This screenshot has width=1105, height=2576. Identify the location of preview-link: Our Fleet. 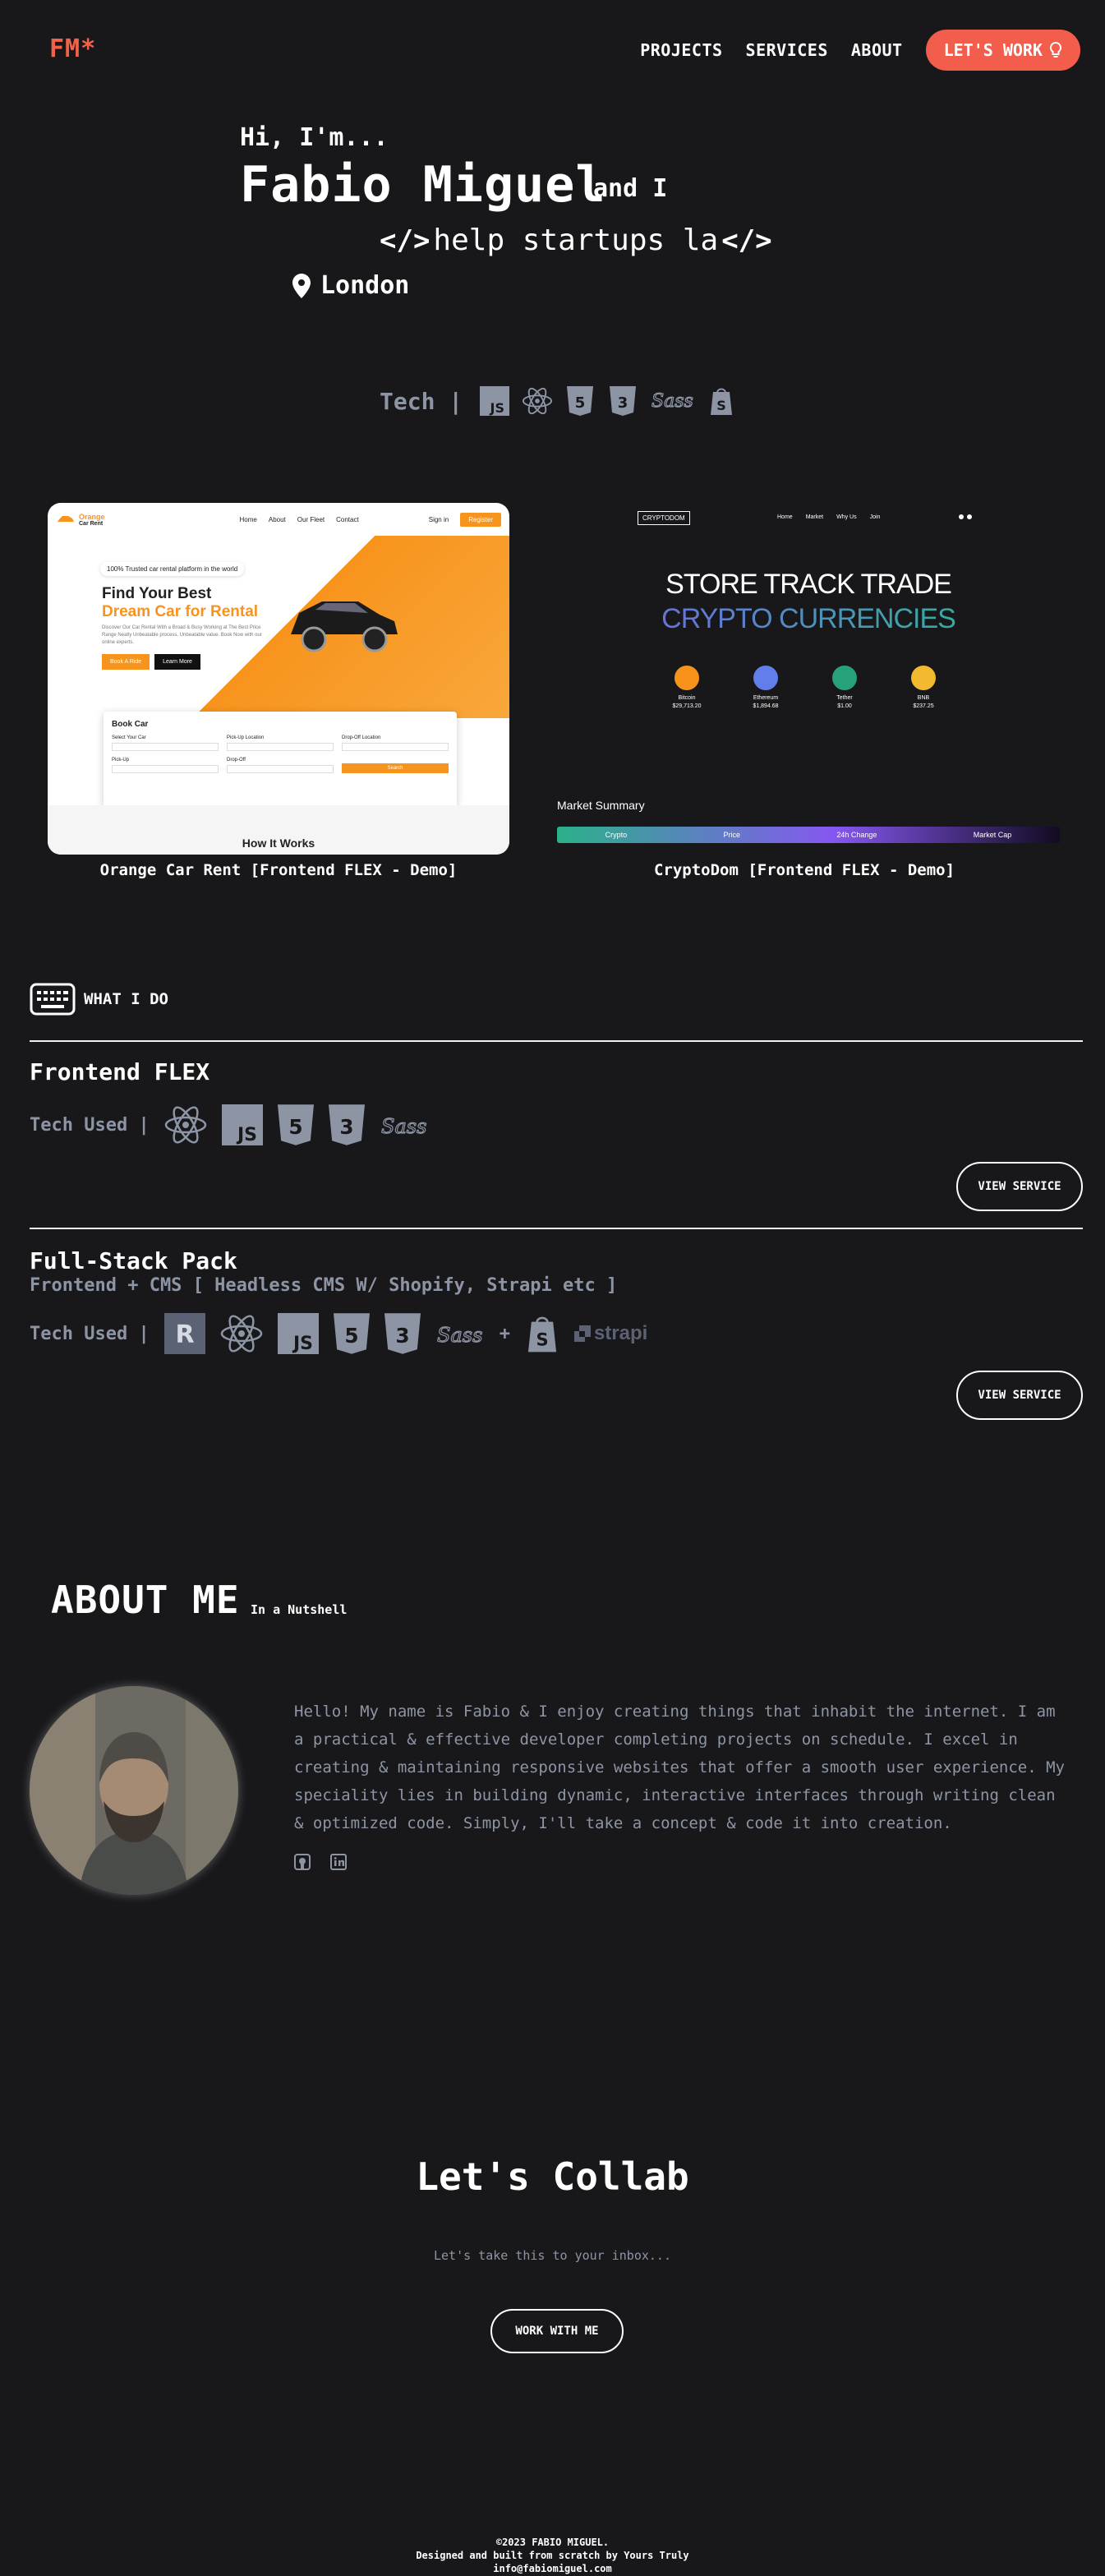
(311, 519).